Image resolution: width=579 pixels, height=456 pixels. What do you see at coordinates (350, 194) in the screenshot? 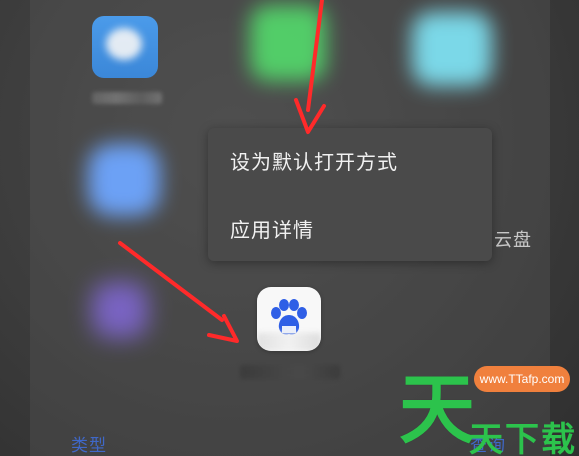
I see `context-menu: 设为默认打开方式 应用详情` at bounding box center [350, 194].